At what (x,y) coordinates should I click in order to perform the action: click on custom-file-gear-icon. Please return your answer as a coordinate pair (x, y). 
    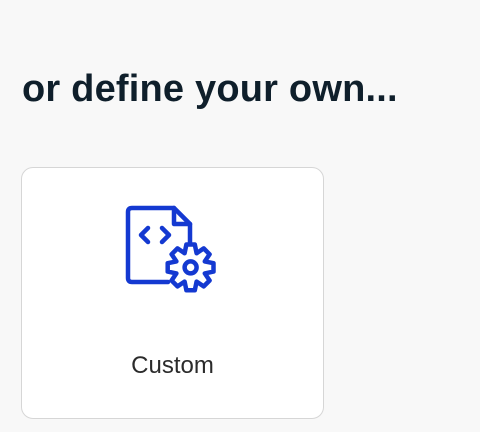
    Looking at the image, I should click on (174, 252).